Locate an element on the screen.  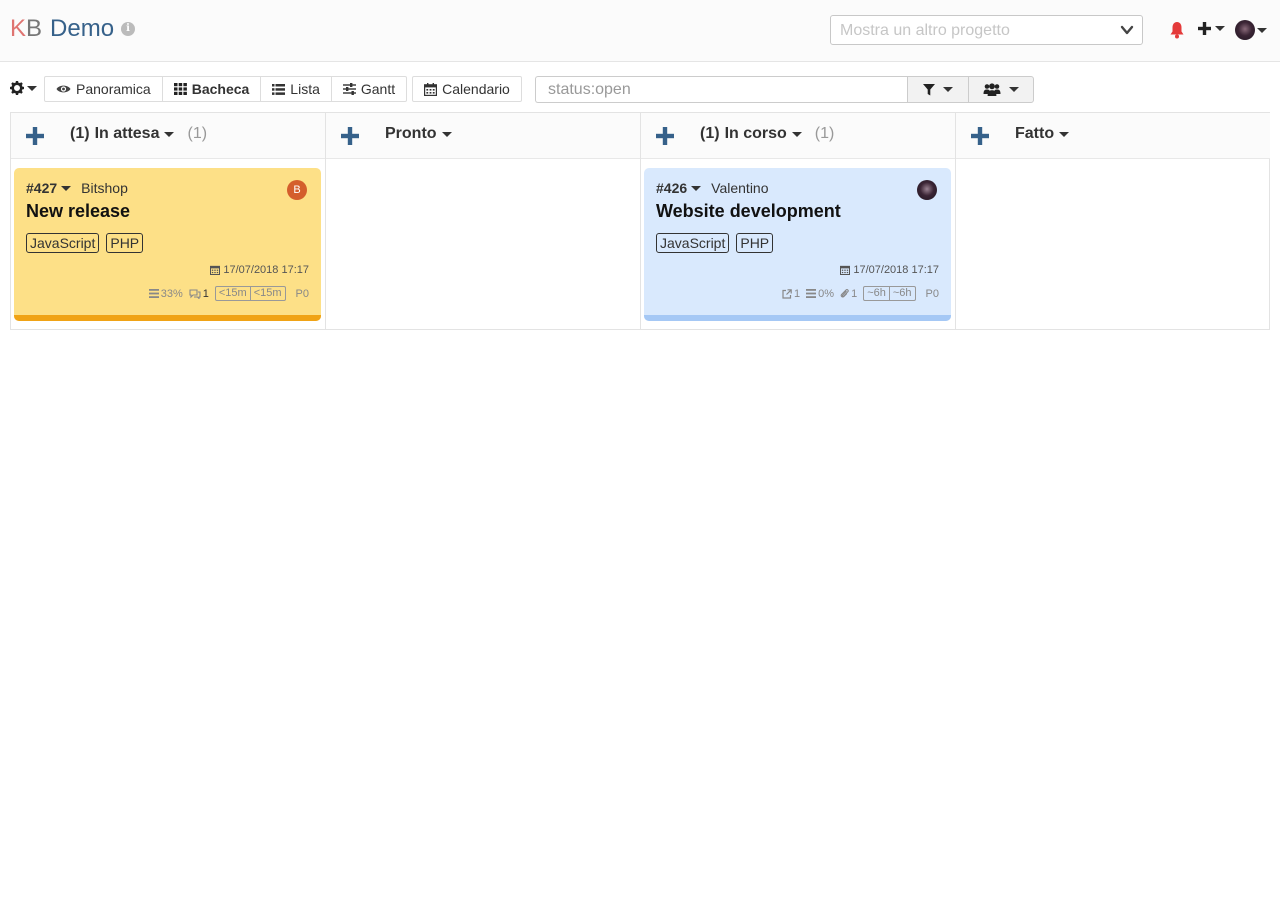
attachments-value: 1 is located at coordinates (854, 293).